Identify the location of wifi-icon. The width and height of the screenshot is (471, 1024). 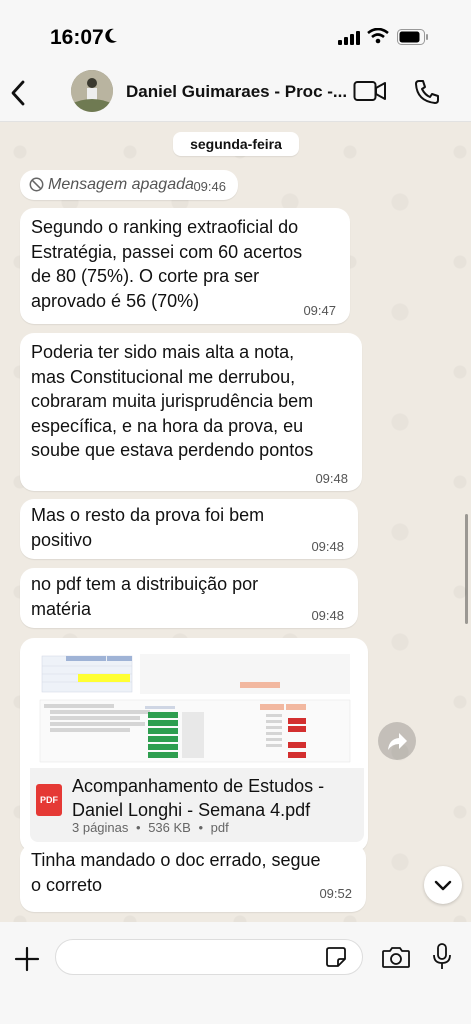
(378, 36).